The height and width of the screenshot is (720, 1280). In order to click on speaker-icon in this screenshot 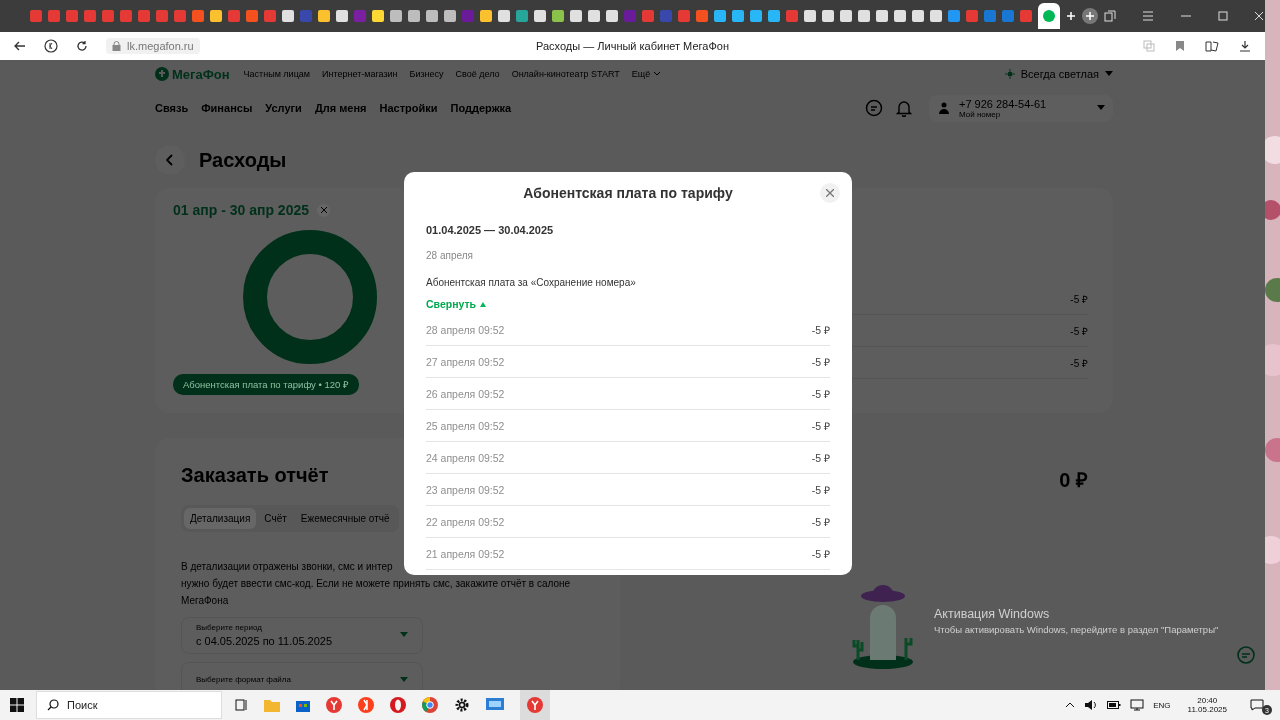, I will do `click(1091, 705)`.